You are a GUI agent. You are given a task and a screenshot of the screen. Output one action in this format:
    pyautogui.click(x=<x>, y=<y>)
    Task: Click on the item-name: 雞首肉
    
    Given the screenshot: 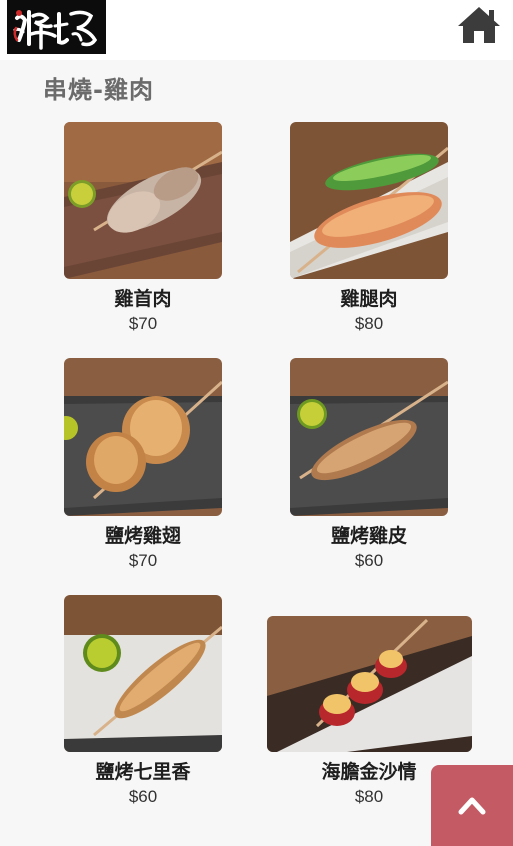 What is the action you would take?
    pyautogui.click(x=143, y=299)
    